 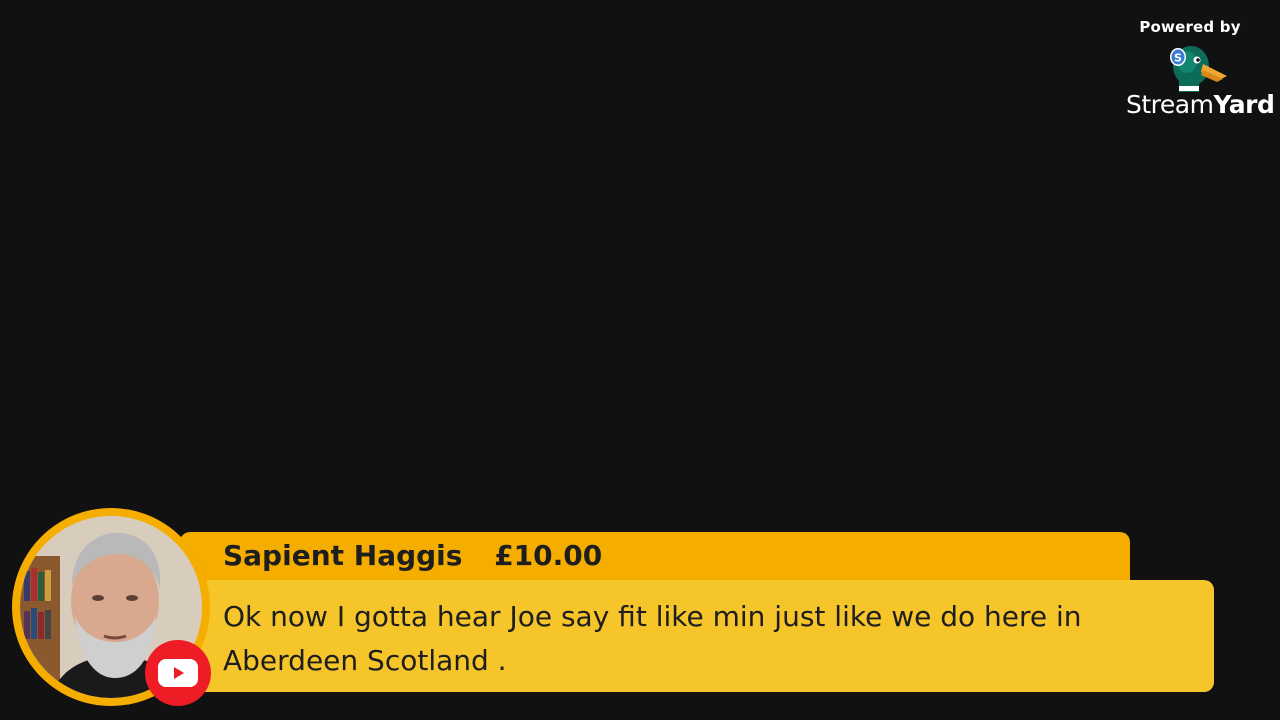 I want to click on comment-author: Sapient Haggis, so click(x=343, y=555).